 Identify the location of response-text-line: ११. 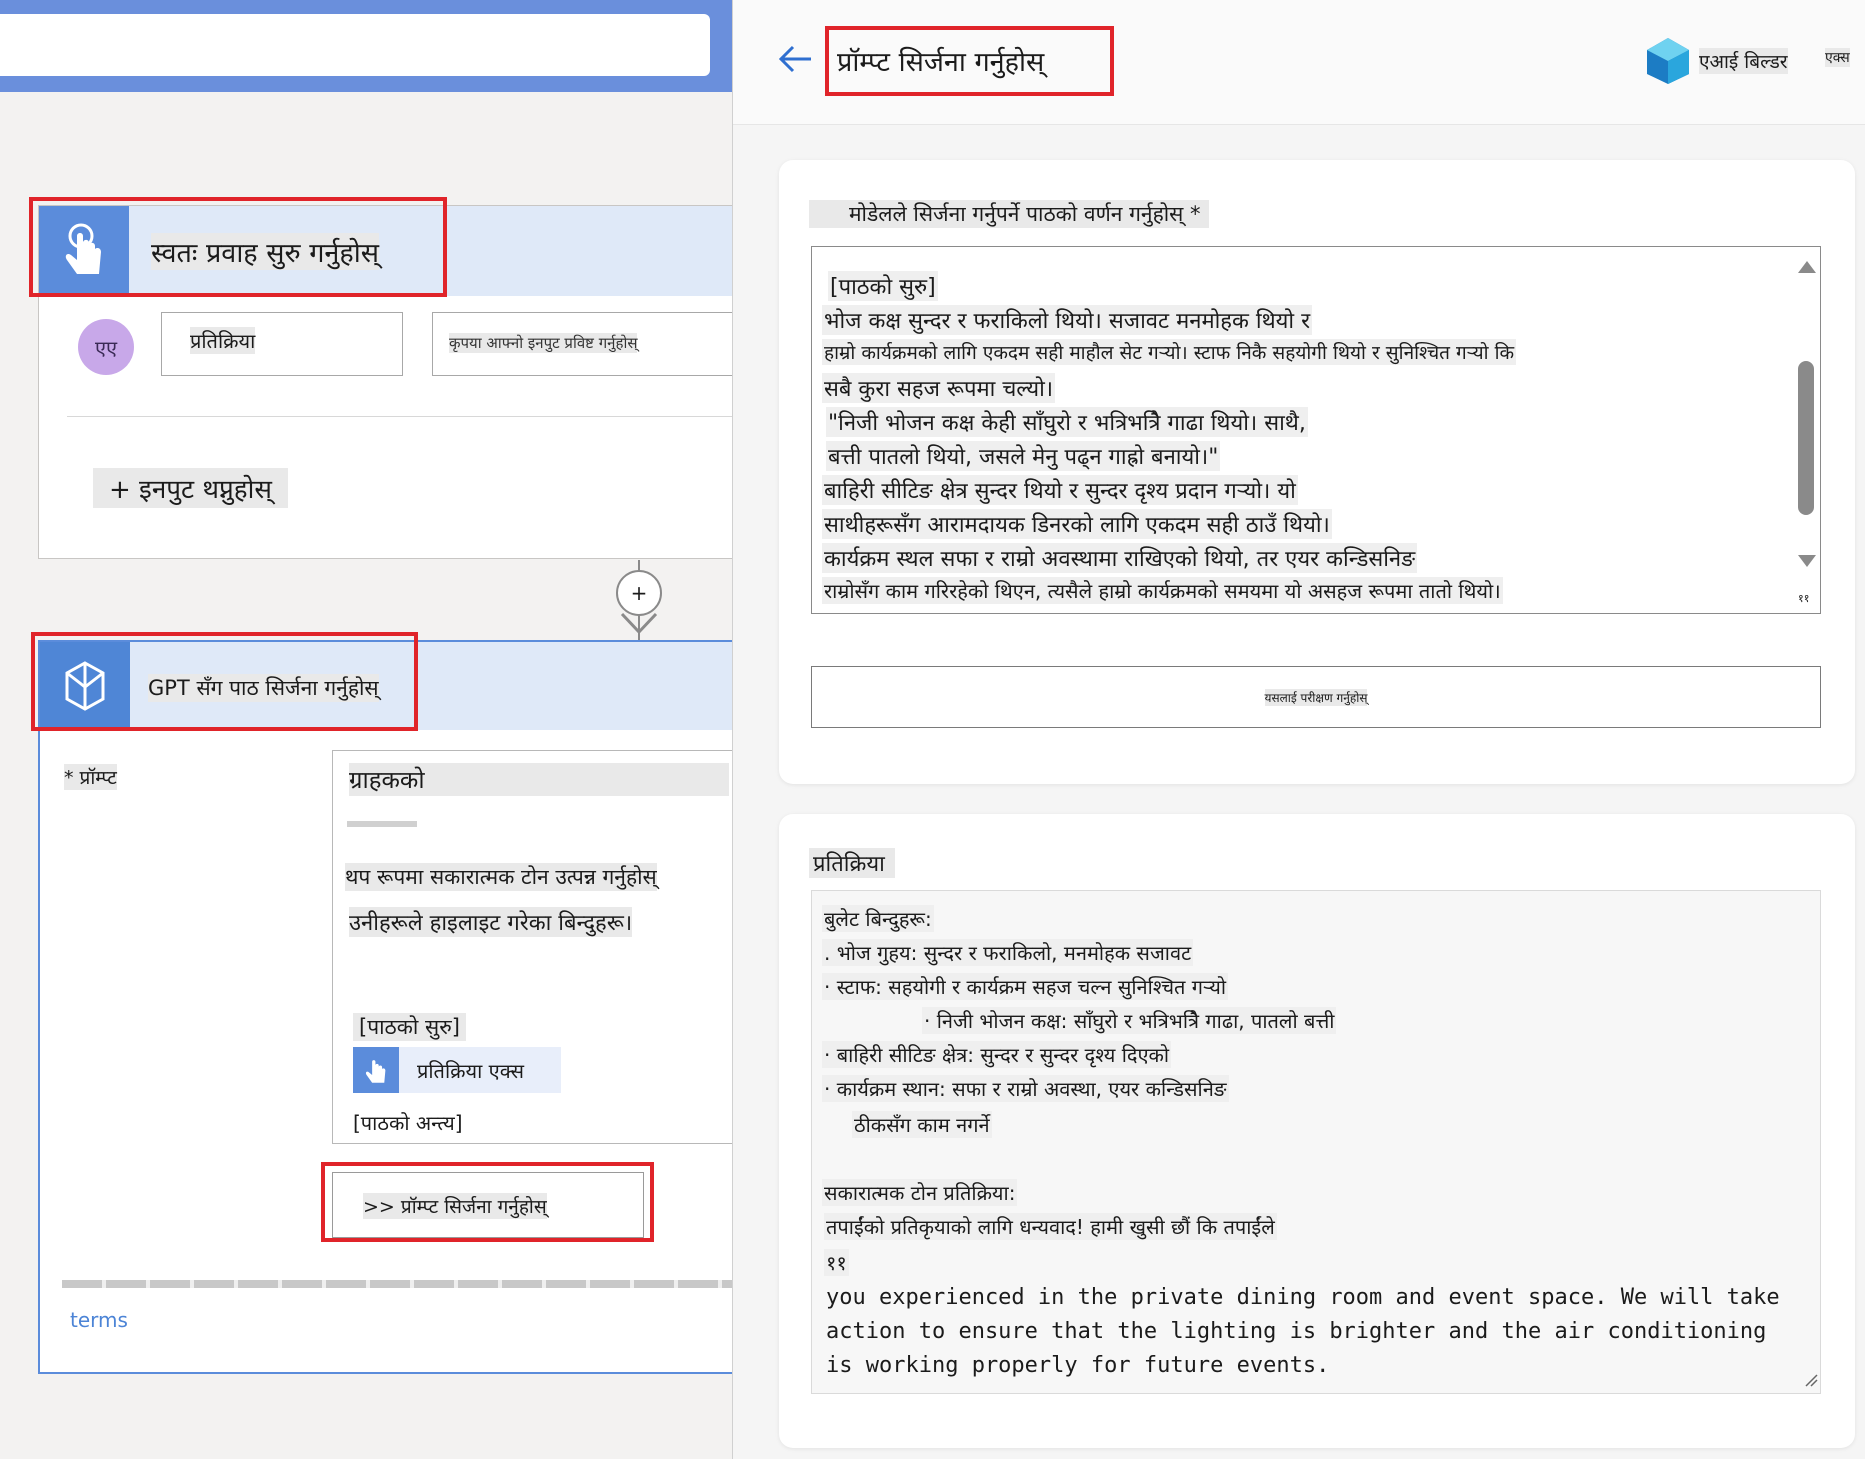
(836, 1262).